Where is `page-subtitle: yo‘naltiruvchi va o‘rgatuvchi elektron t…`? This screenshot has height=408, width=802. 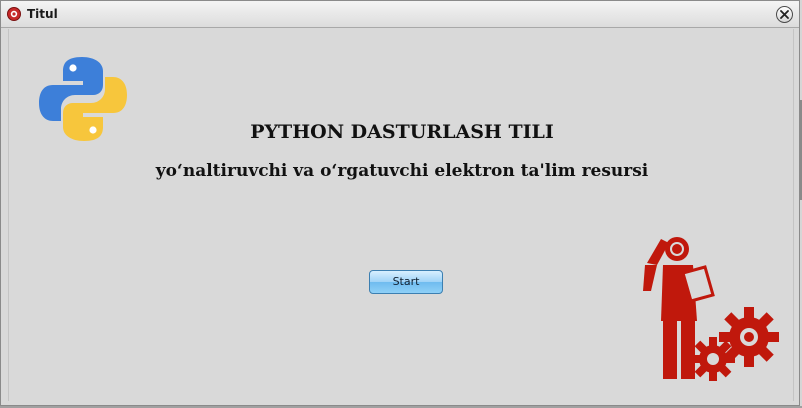
page-subtitle: yo‘naltiruvchi va o‘rgatuvchi elektron t… is located at coordinates (402, 171).